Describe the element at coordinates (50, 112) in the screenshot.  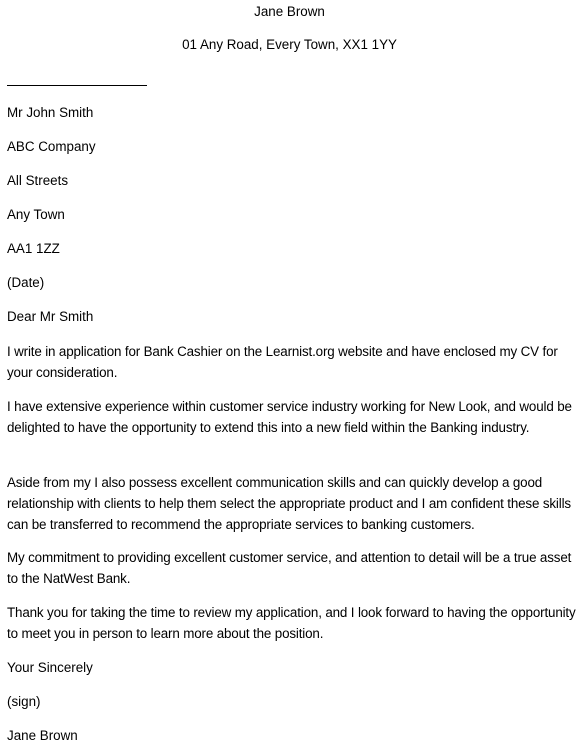
I see `recipient-name: Mr John Smith` at that location.